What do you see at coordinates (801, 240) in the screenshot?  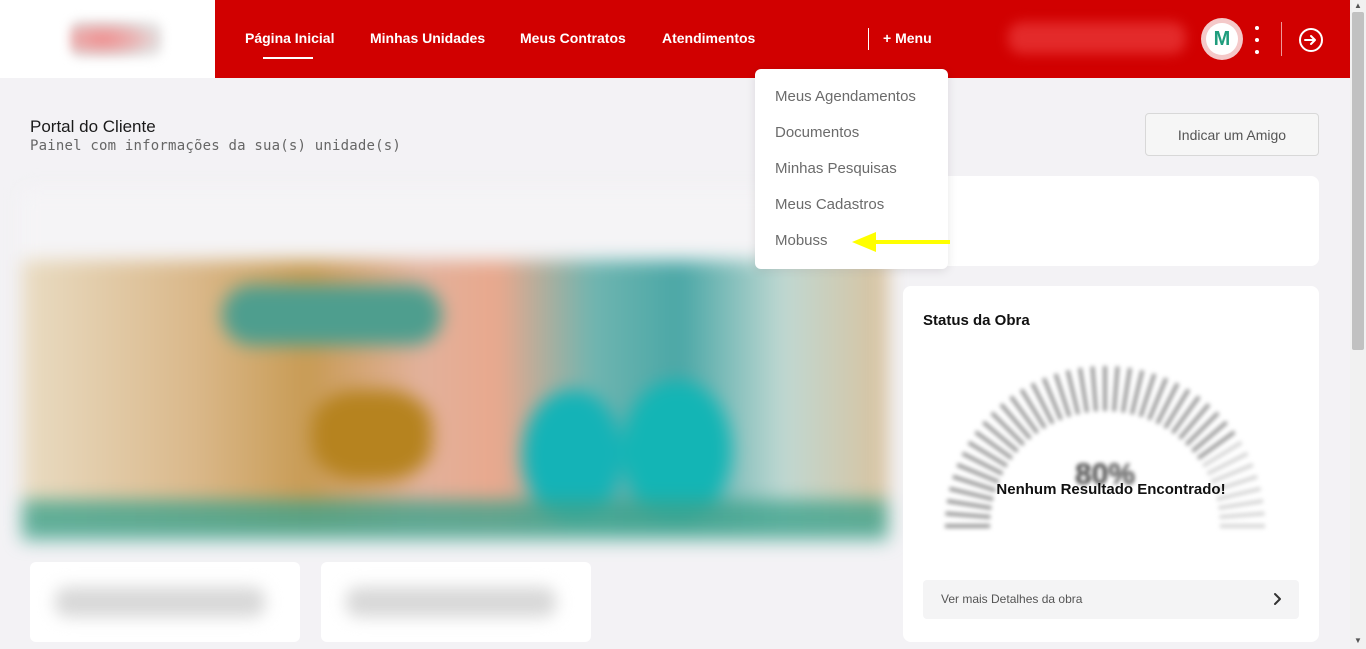 I see `menu-item-mobuss: Mobuss` at bounding box center [801, 240].